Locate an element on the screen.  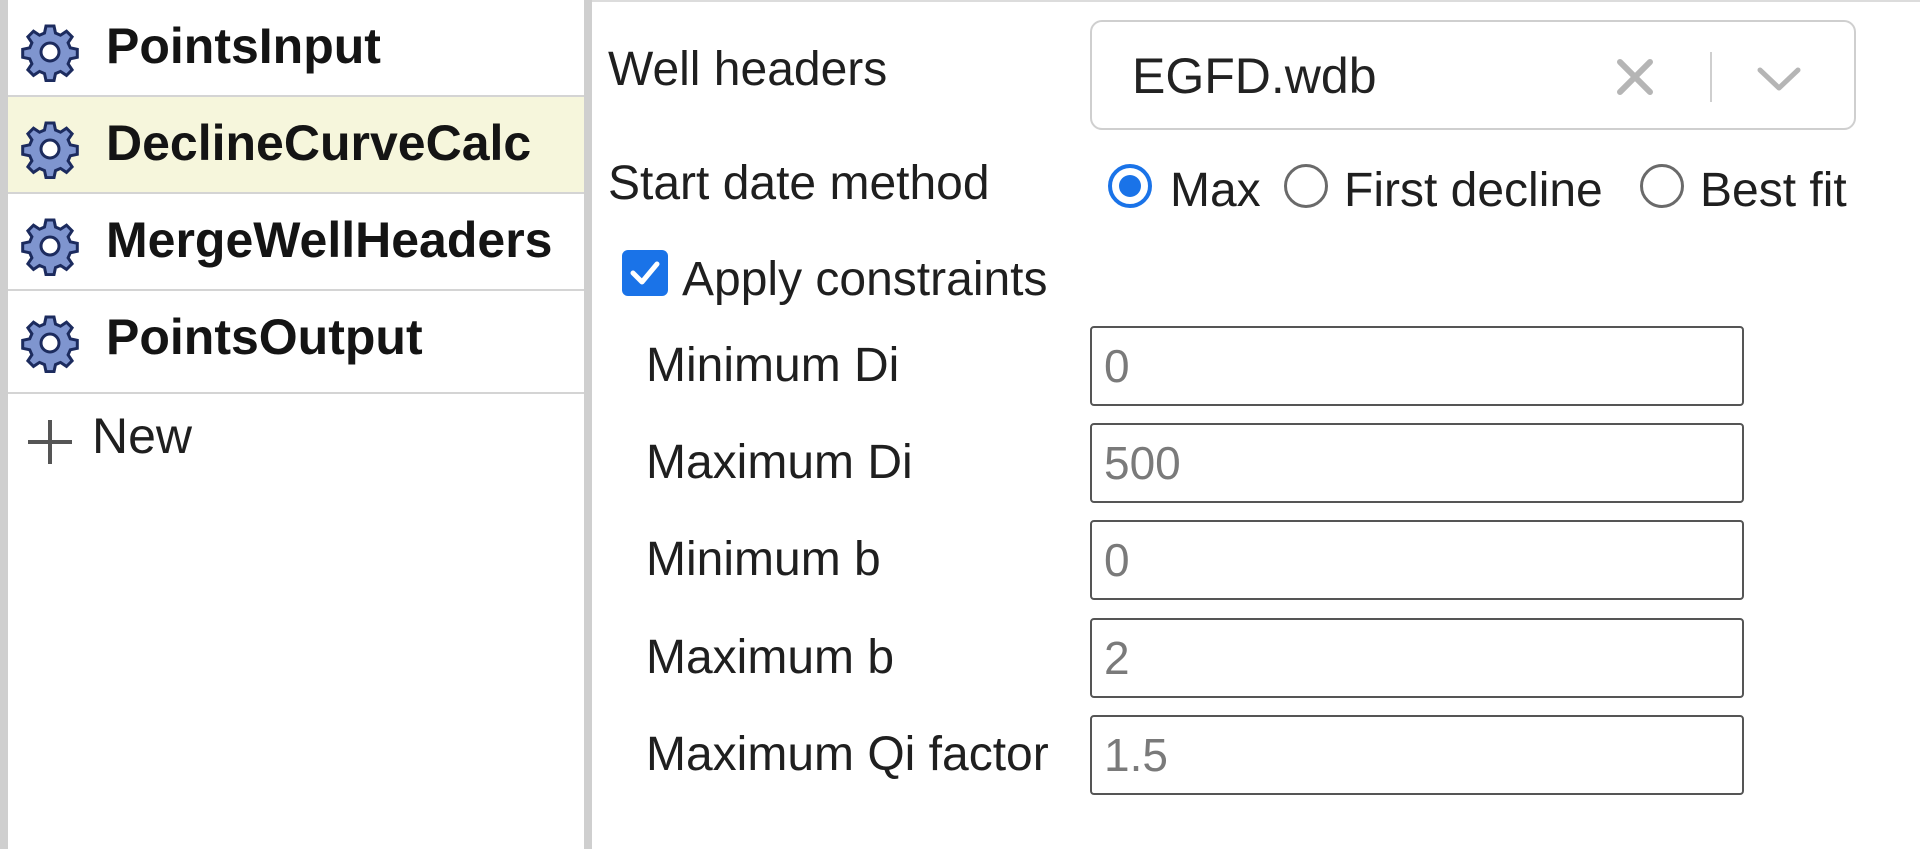
sidebar-item-label: PointsOutput is located at coordinates (264, 337).